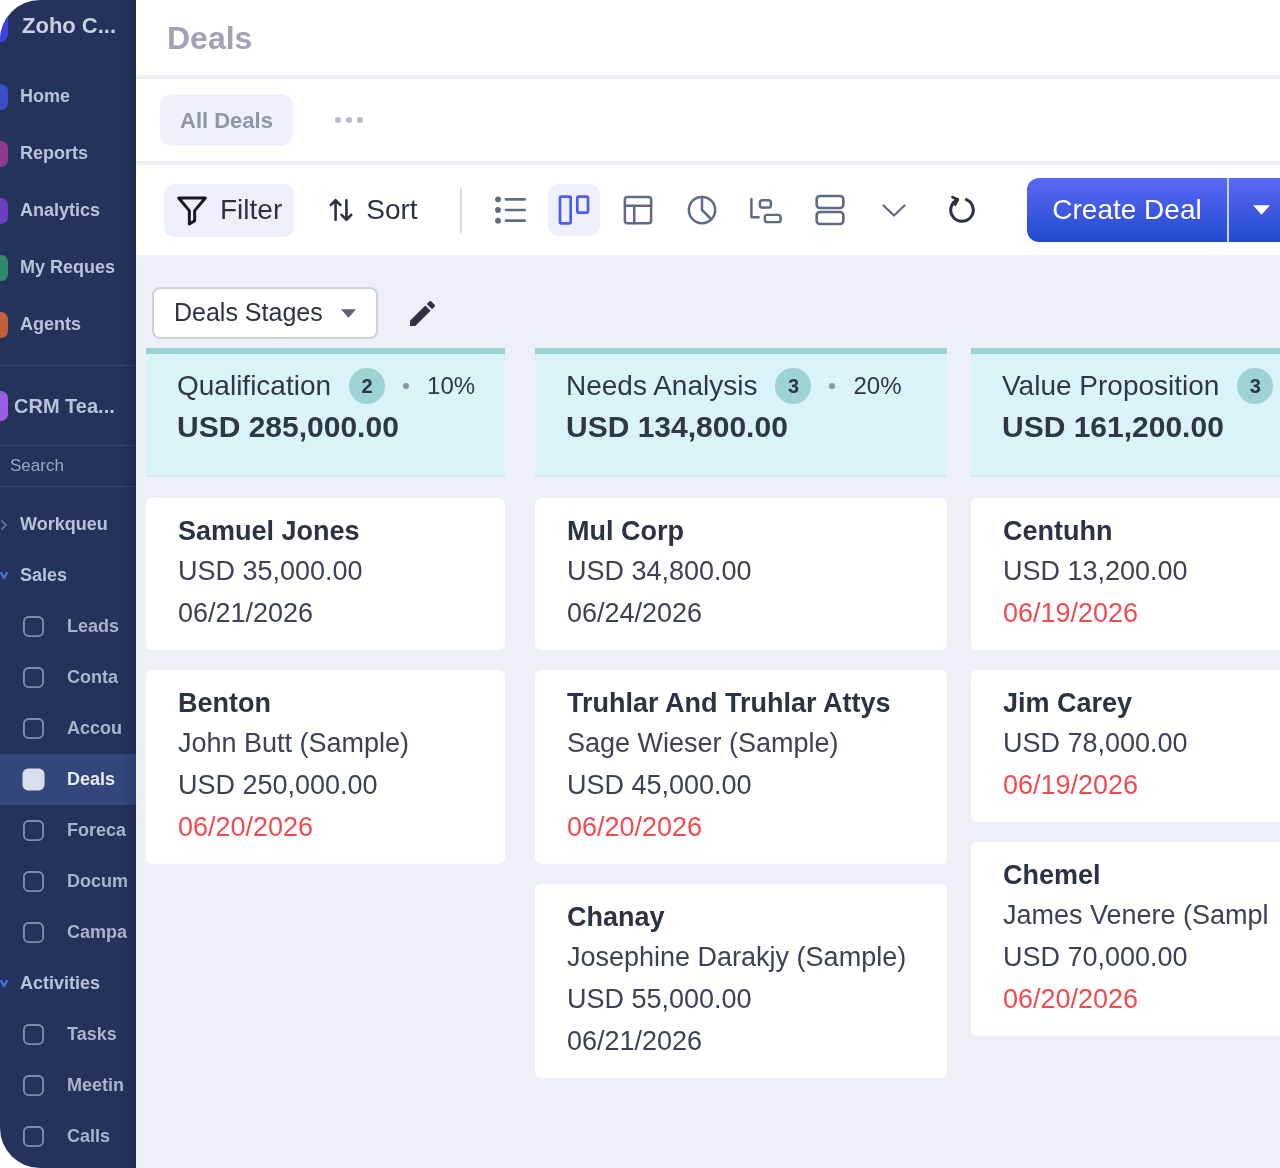 Image resolution: width=1280 pixels, height=1168 pixels. Describe the element at coordinates (635, 613) in the screenshot. I see `closing-date: 06/24/2026` at that location.